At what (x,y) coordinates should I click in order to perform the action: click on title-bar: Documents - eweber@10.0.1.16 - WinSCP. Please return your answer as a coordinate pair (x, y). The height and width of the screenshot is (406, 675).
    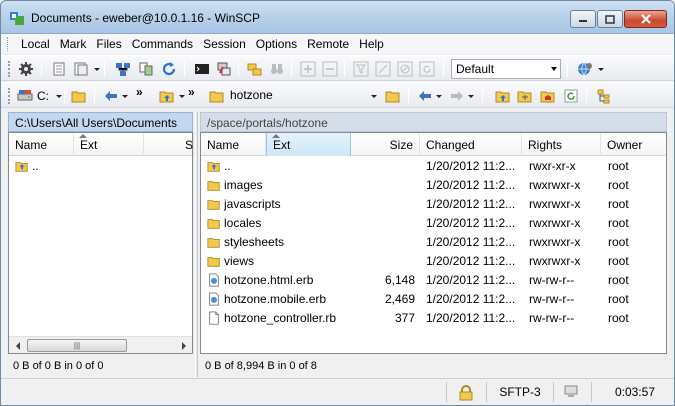
    Looking at the image, I should click on (337, 17).